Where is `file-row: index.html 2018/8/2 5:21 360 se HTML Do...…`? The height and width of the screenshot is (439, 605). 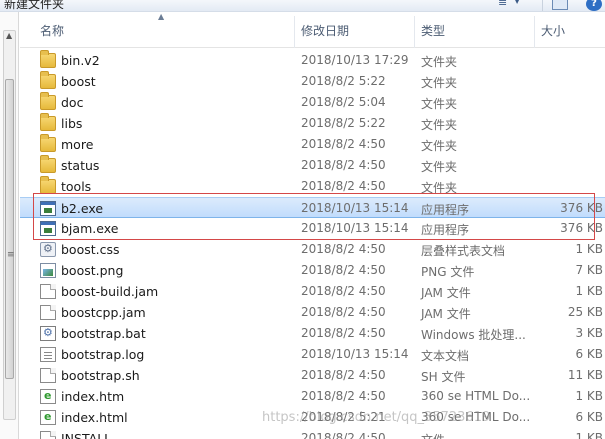 file-row: index.html 2018/8/2 5:21 360 se HTML Do...… is located at coordinates (312, 417).